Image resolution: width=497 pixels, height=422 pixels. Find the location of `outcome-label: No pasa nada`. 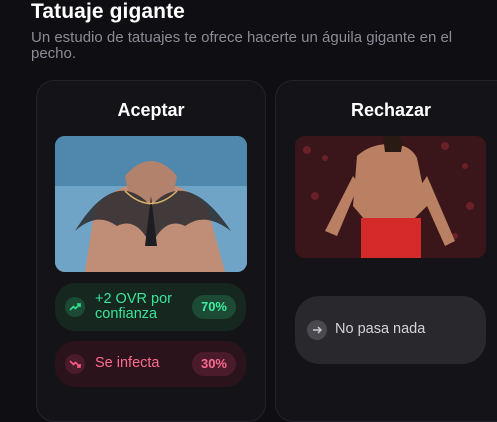

outcome-label: No pasa nada is located at coordinates (380, 329).